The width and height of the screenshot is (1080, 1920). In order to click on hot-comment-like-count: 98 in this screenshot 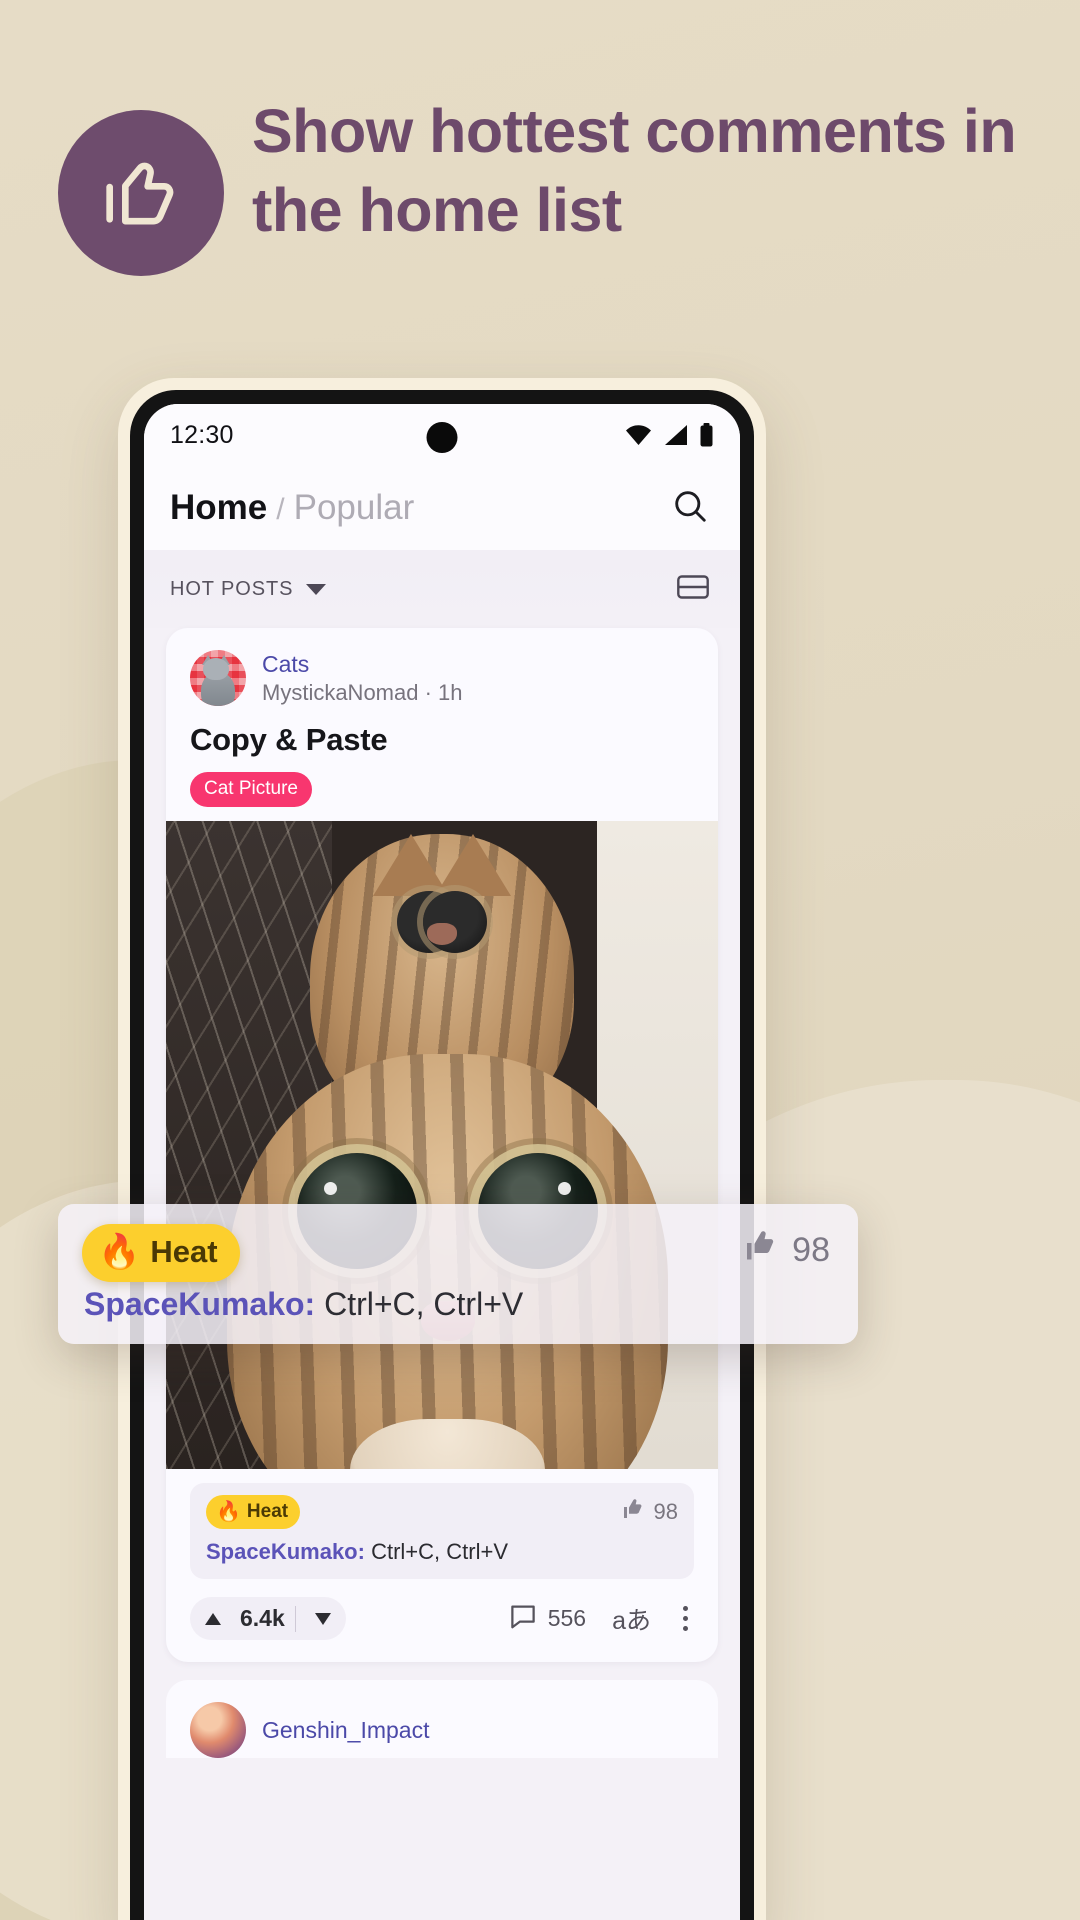, I will do `click(665, 1511)`.